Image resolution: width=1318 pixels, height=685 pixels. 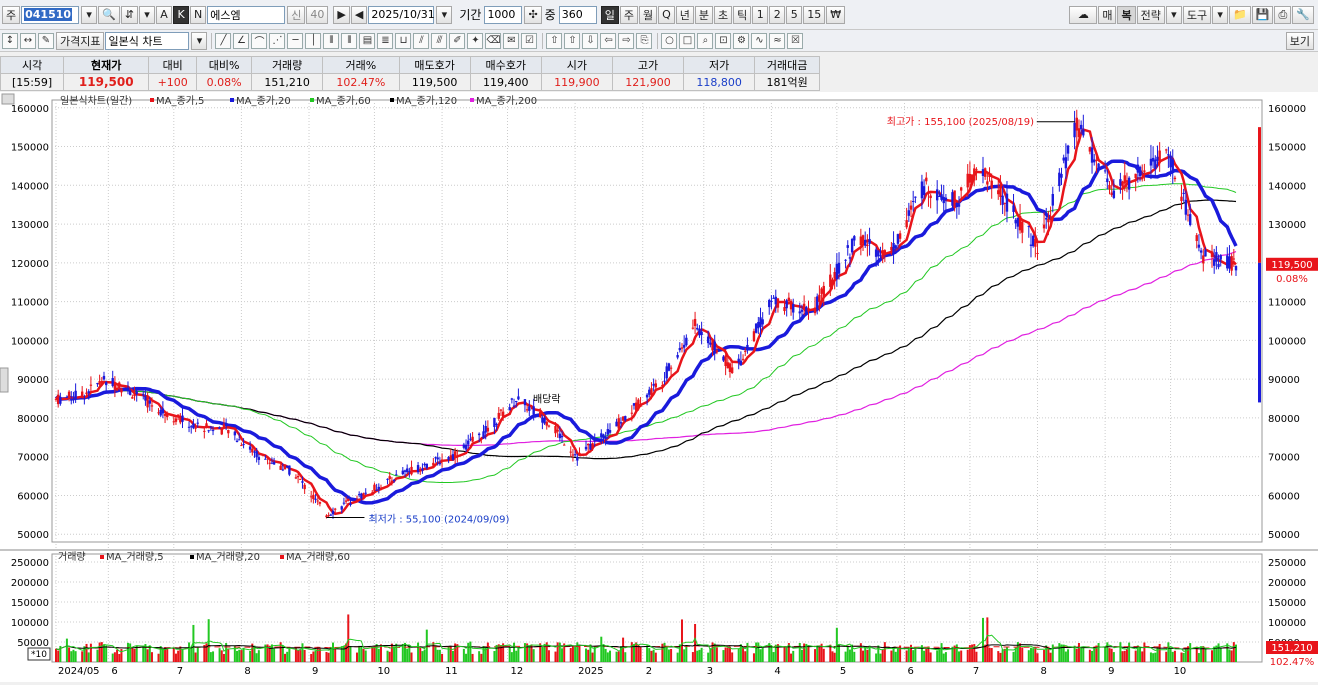 I want to click on rect-icon: □, so click(x=687, y=40).